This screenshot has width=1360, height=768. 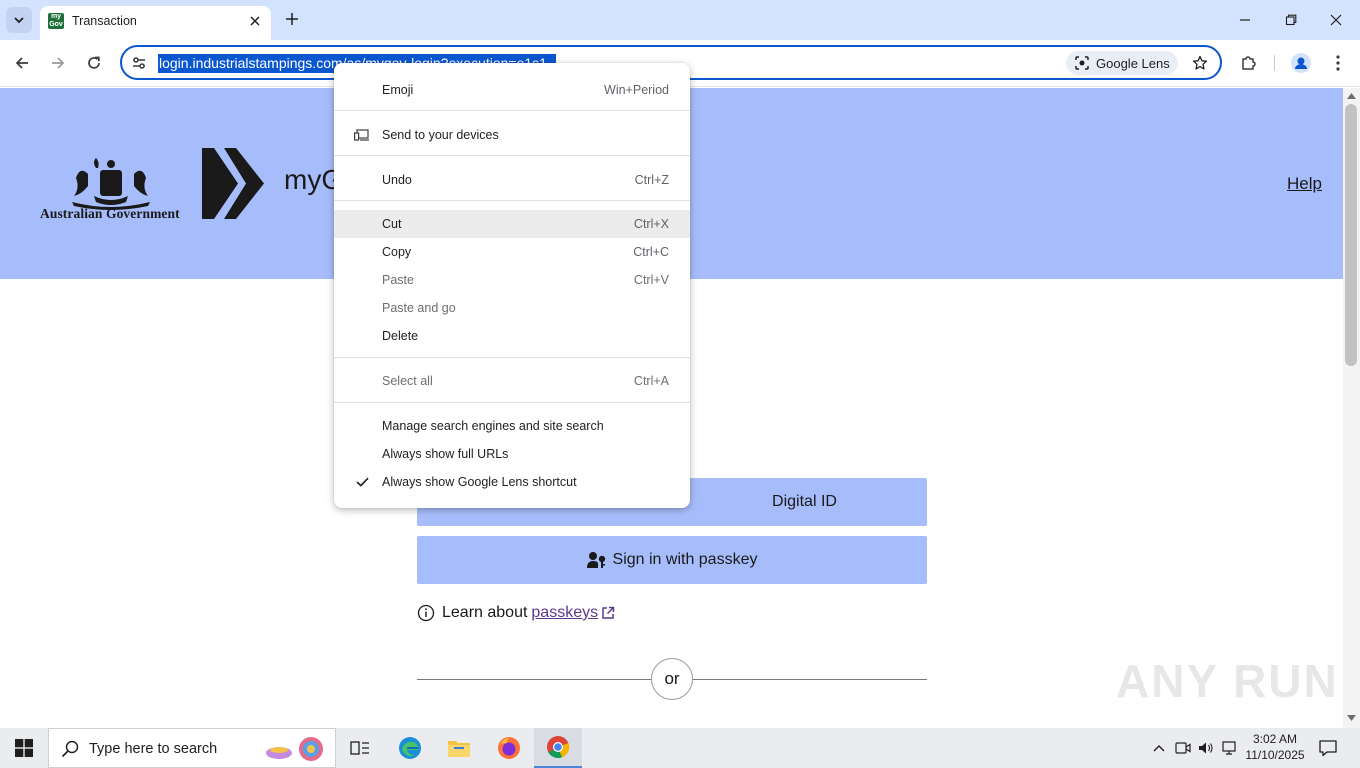 I want to click on passkey-icon, so click(x=596, y=560).